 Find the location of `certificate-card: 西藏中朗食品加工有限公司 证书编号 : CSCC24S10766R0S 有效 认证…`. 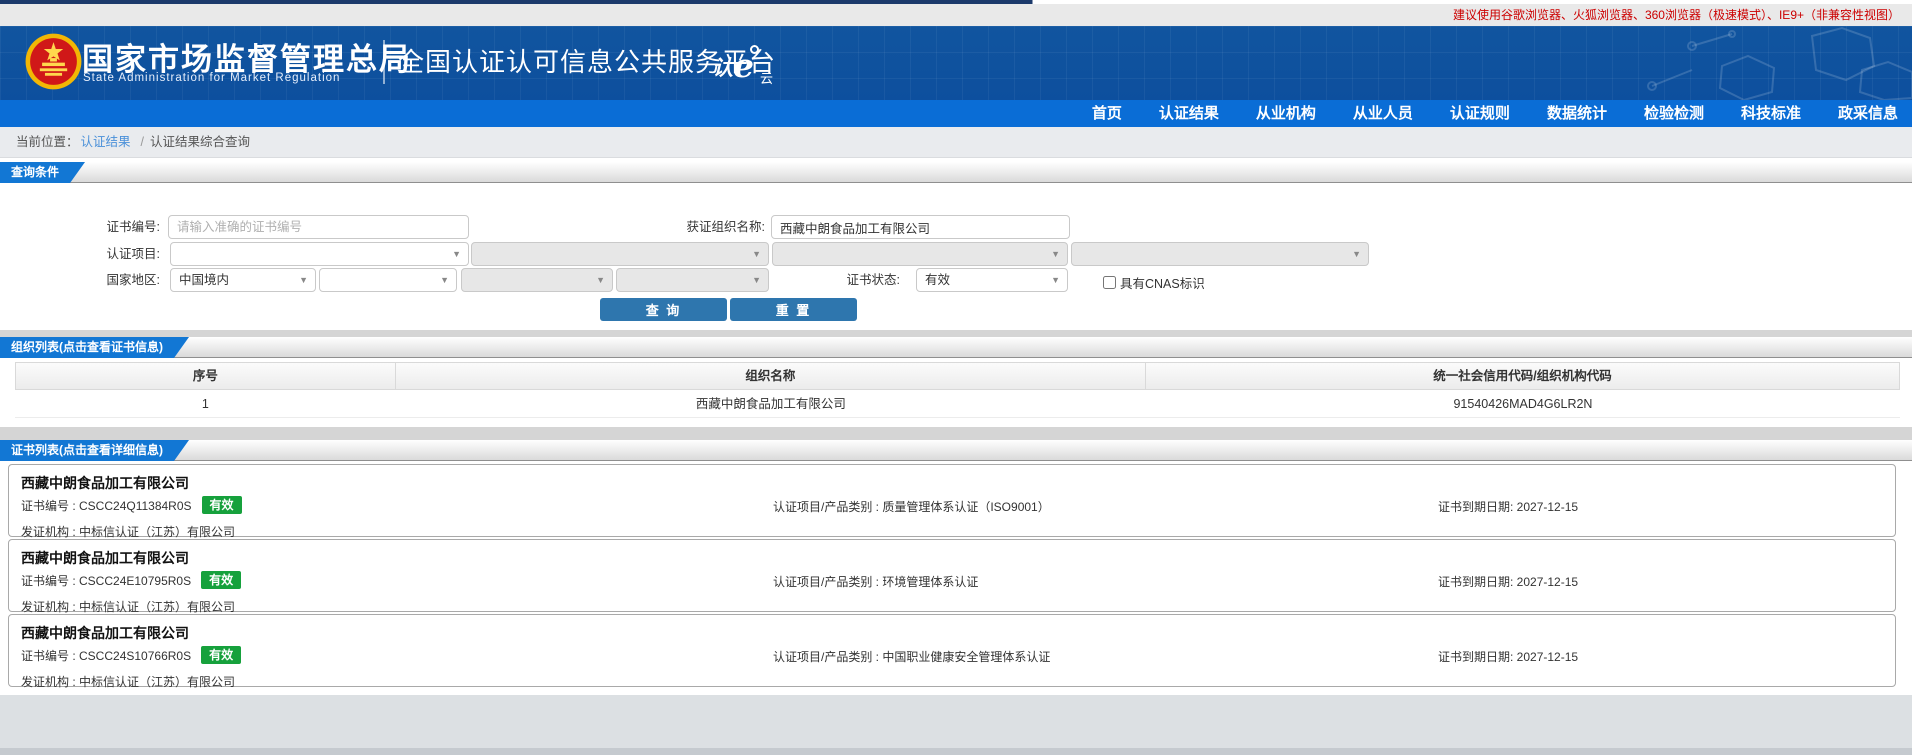

certificate-card: 西藏中朗食品加工有限公司 证书编号 : CSCC24S10766R0S 有效 认证… is located at coordinates (952, 652).